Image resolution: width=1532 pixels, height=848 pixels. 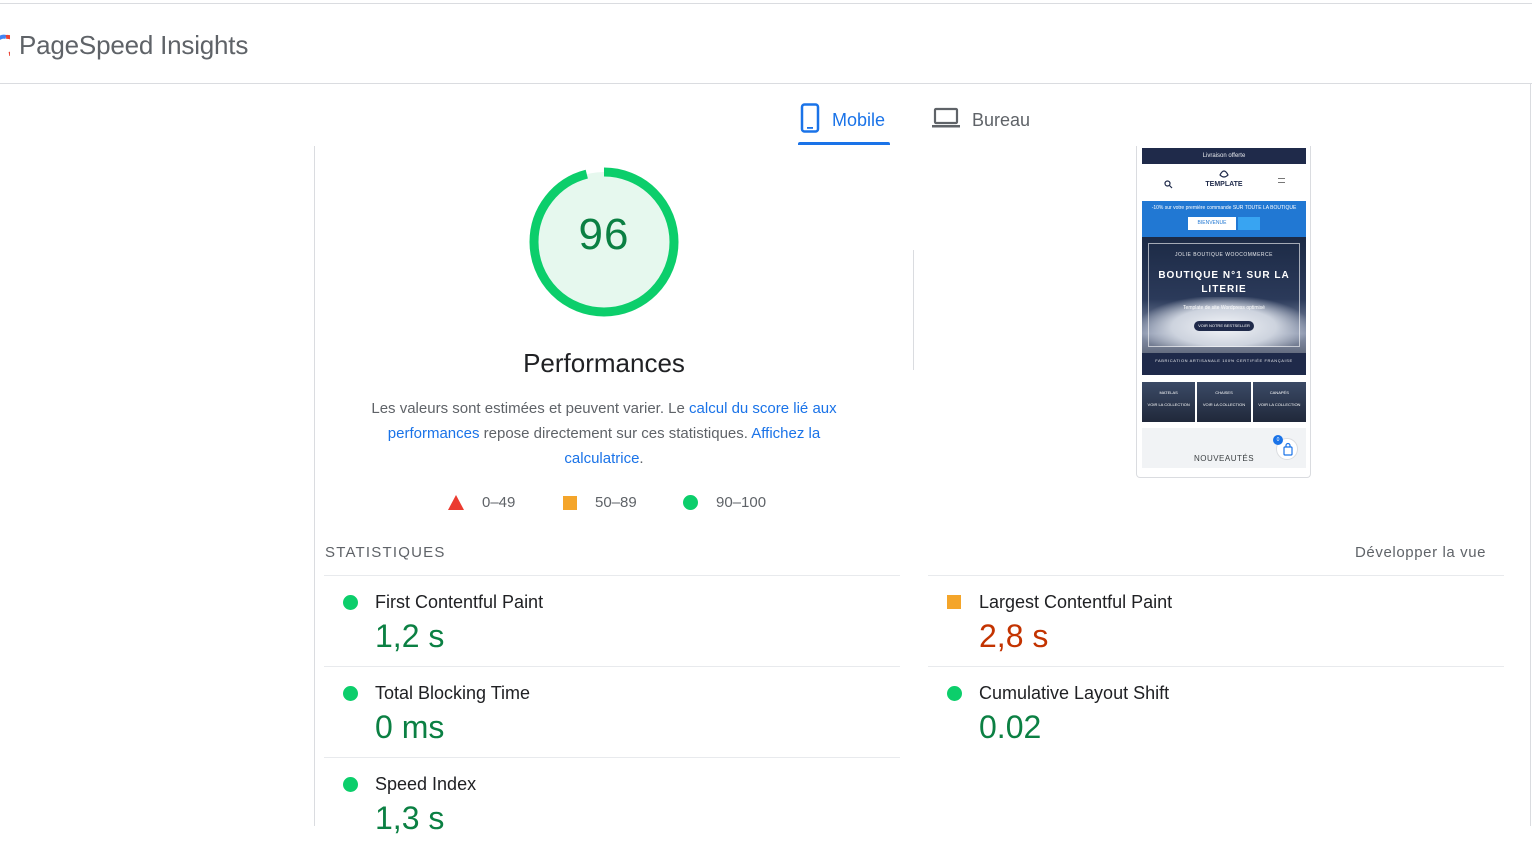 I want to click on pagespeed-logo-icon, so click(x=9, y=45).